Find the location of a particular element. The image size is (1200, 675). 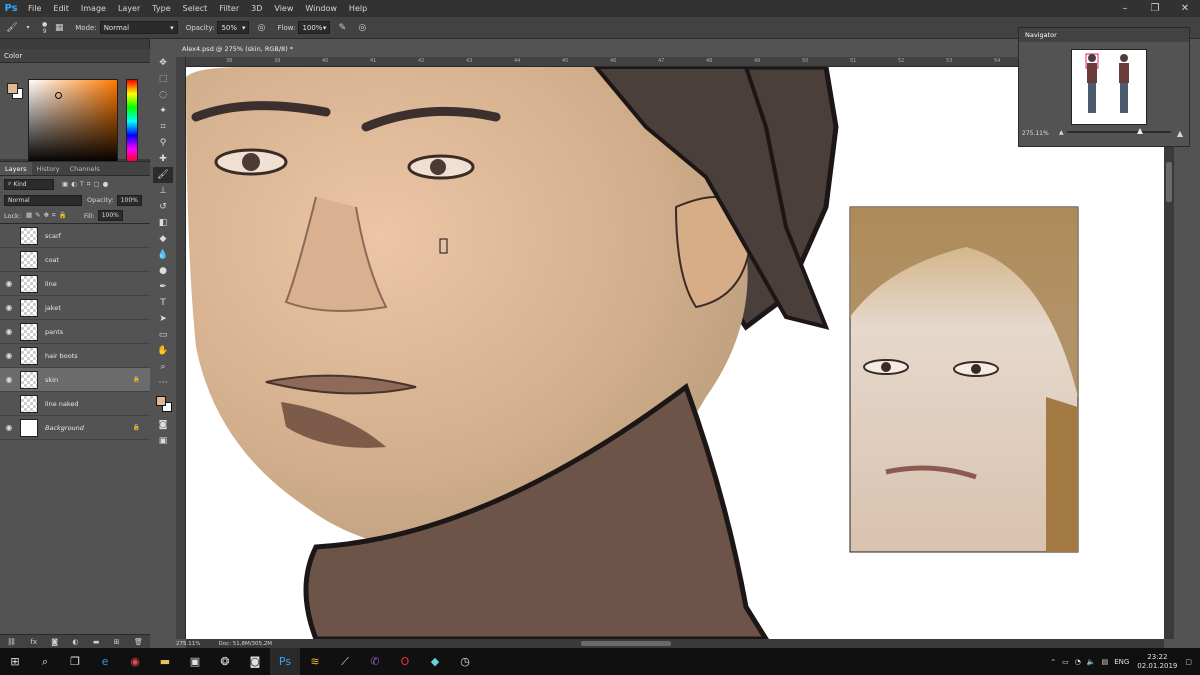

menu-select: Select is located at coordinates (195, 8).